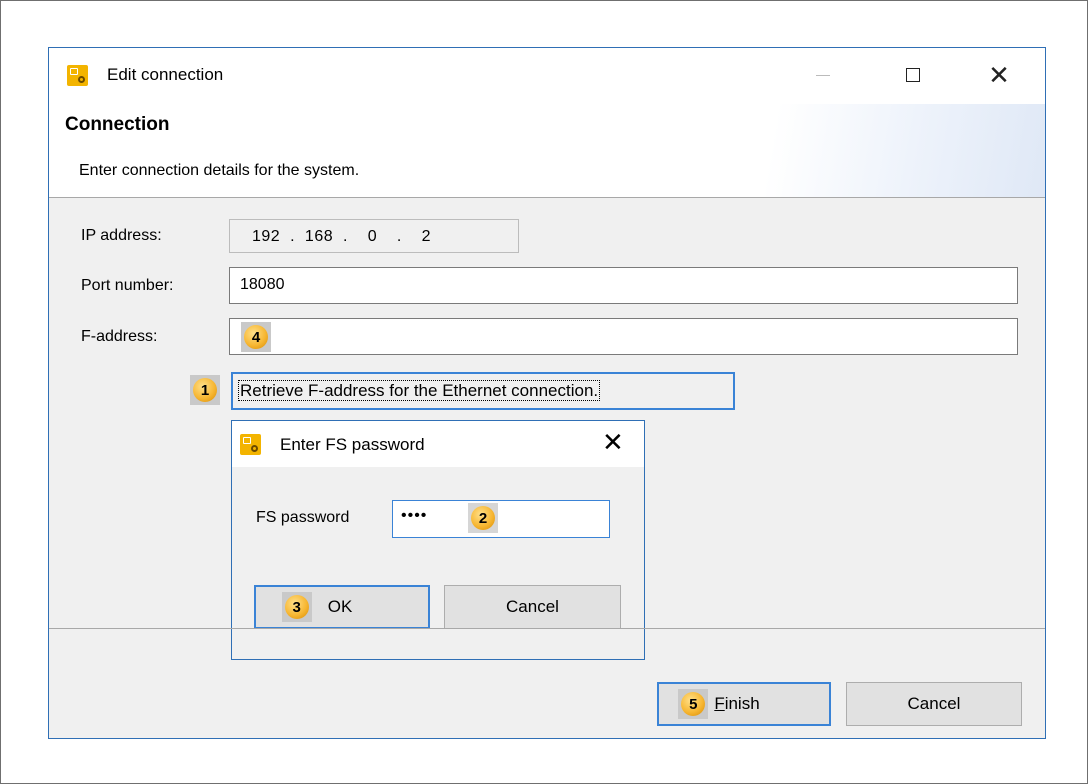 Image resolution: width=1088 pixels, height=784 pixels. I want to click on minimize-icon, so click(823, 75).